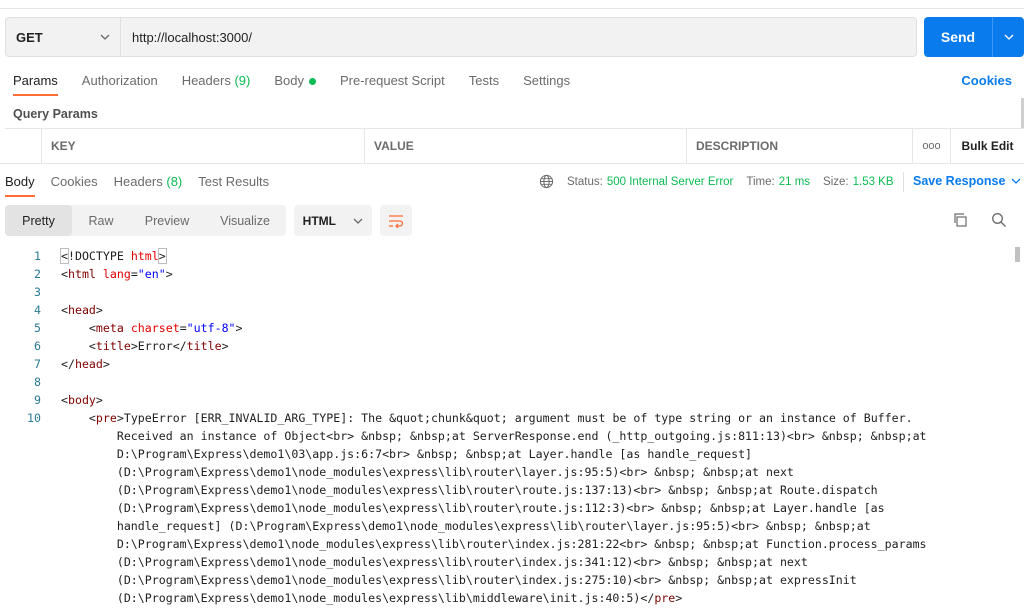  I want to click on method-value: GET, so click(29, 37).